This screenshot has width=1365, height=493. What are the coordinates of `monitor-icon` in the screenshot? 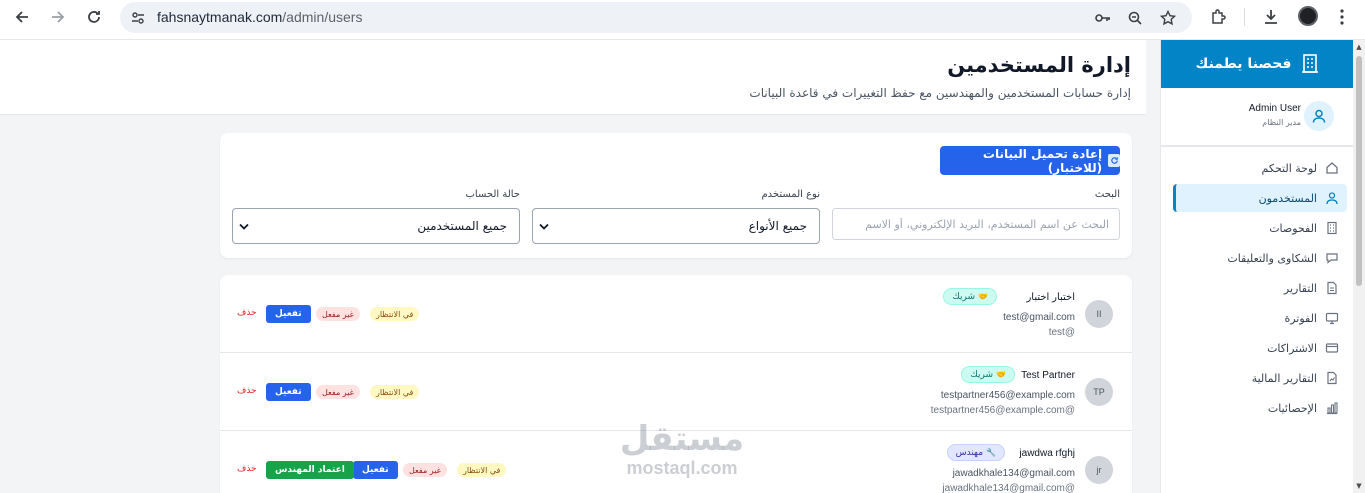 It's located at (1332, 318).